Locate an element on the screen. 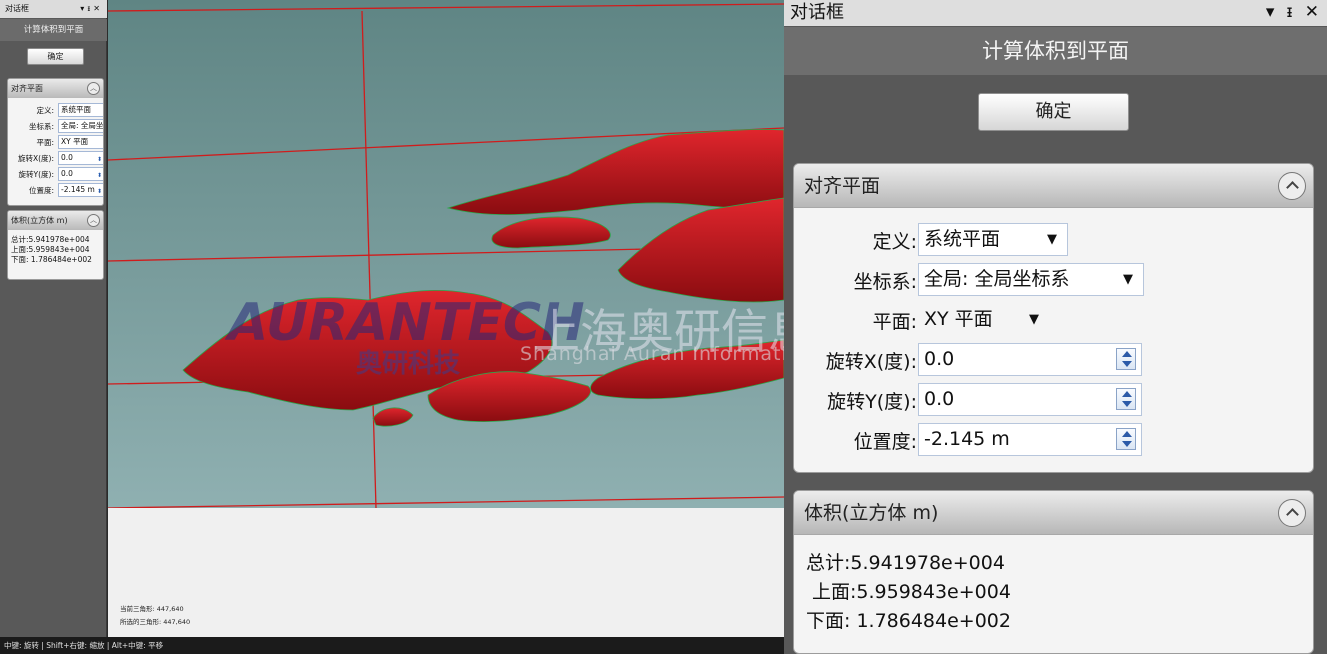 The width and height of the screenshot is (1327, 654). dialog-header: 计算体积到平面 is located at coordinates (1055, 51).